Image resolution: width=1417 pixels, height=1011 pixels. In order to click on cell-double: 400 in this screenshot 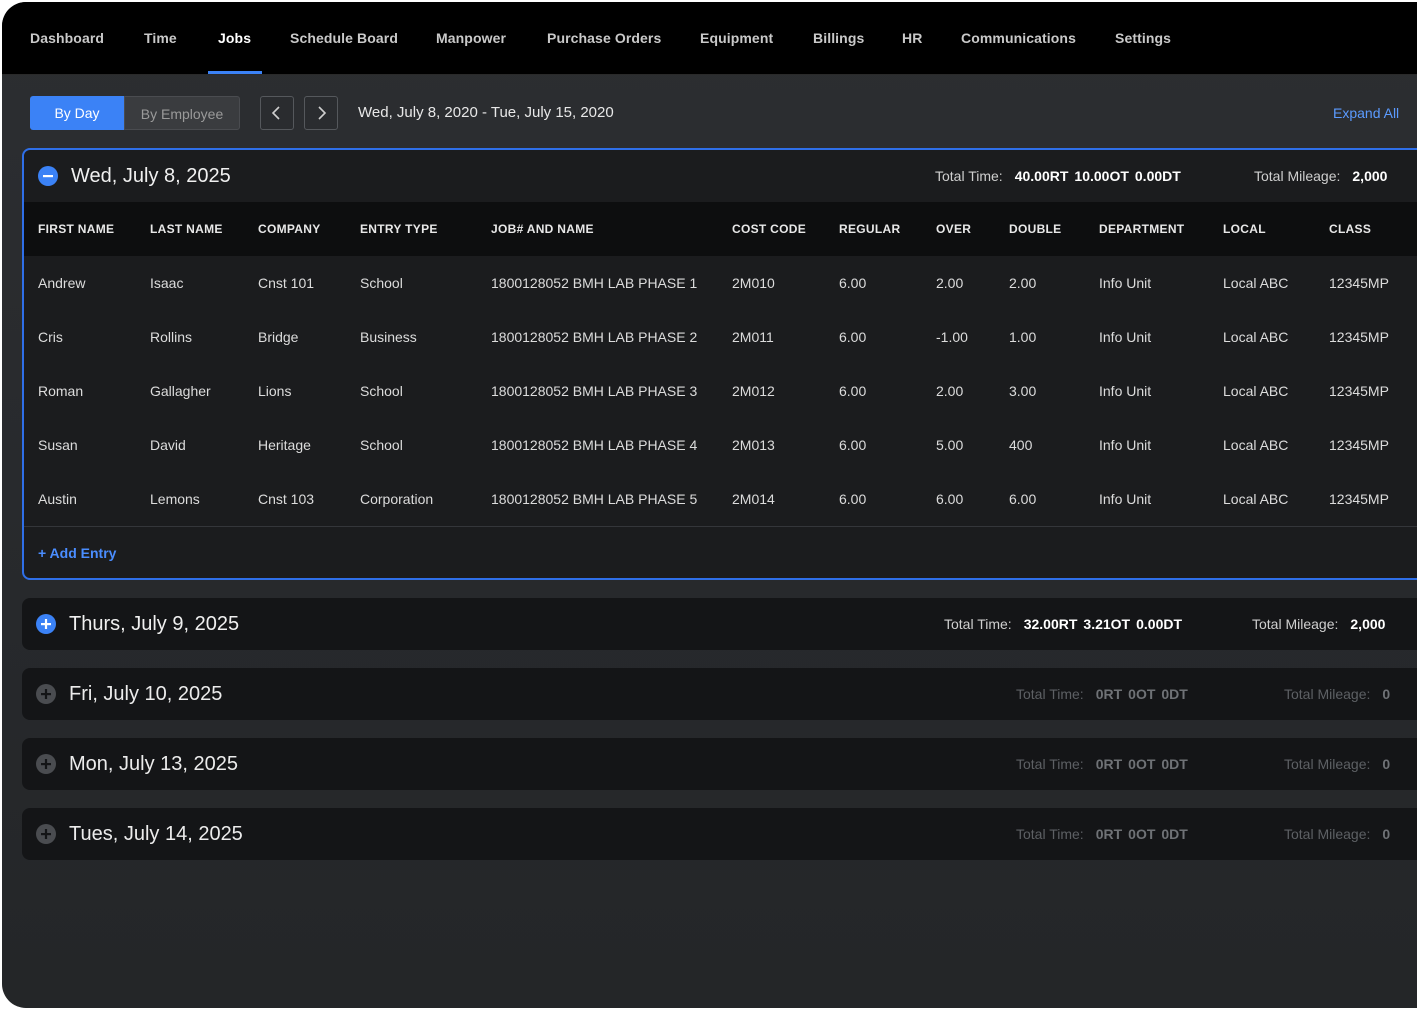, I will do `click(1021, 445)`.